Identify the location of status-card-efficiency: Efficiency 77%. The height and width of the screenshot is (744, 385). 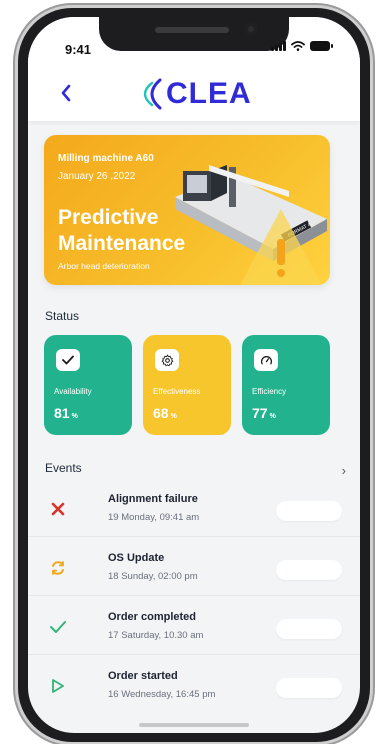
(286, 385).